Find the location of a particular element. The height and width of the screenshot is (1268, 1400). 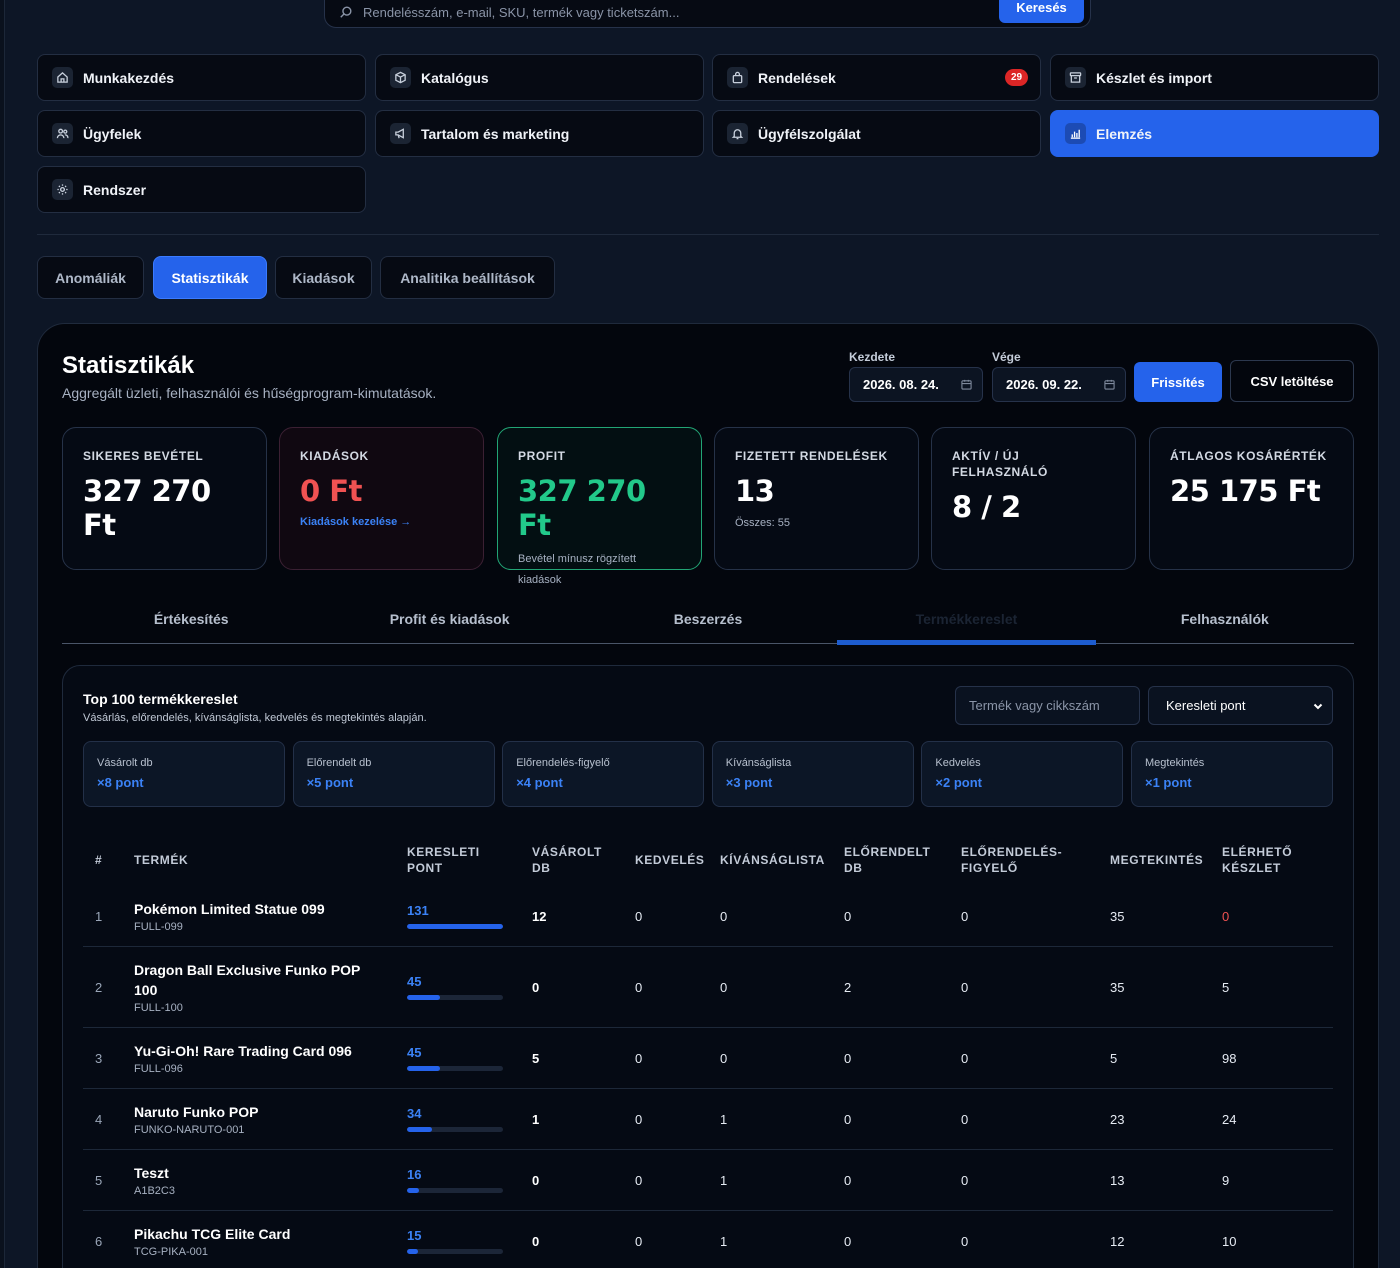

search-input is located at coordinates (726, 12).